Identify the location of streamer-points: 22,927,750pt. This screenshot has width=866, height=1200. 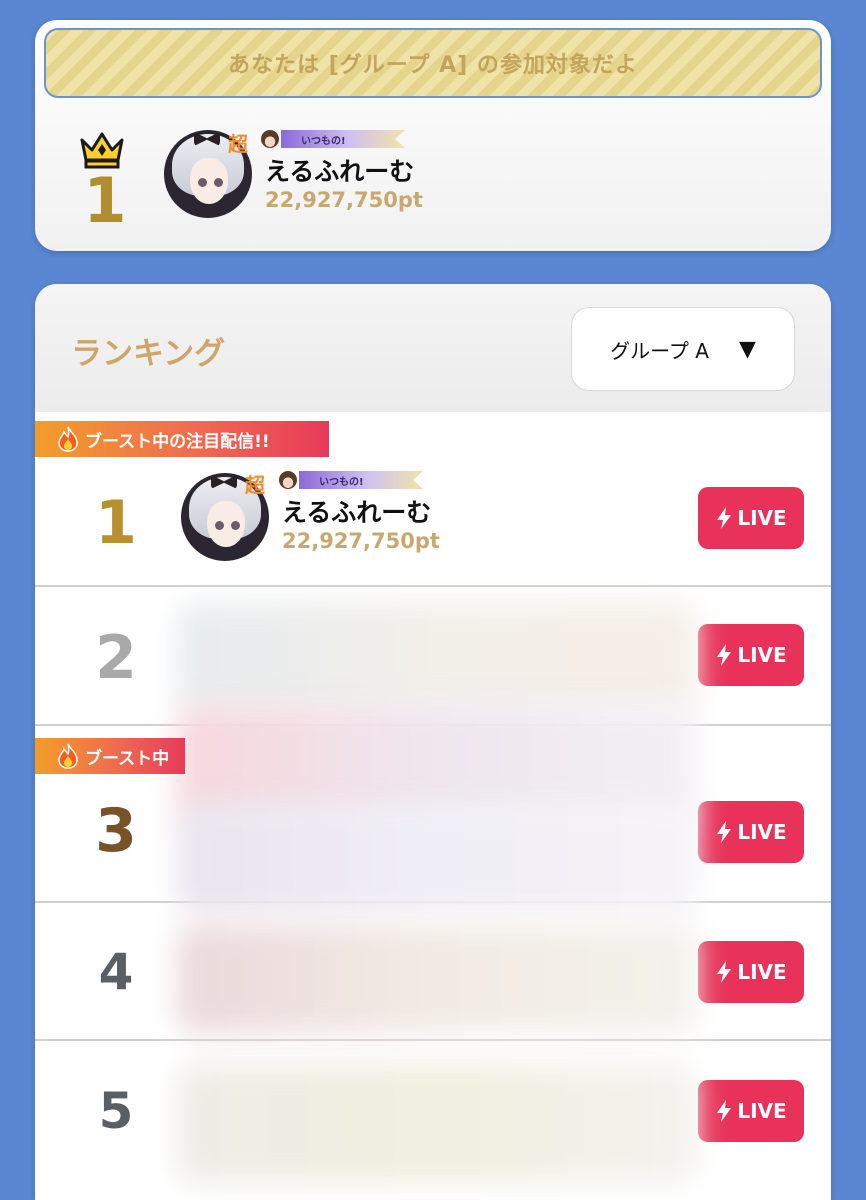
(361, 541).